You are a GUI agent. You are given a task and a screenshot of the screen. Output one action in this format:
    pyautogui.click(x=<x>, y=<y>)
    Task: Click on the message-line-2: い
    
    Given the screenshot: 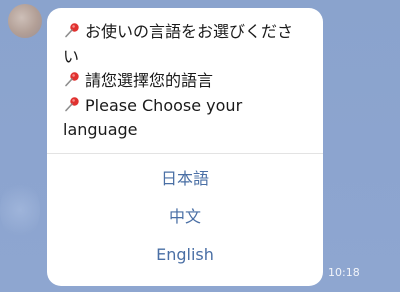 What is the action you would take?
    pyautogui.click(x=185, y=57)
    